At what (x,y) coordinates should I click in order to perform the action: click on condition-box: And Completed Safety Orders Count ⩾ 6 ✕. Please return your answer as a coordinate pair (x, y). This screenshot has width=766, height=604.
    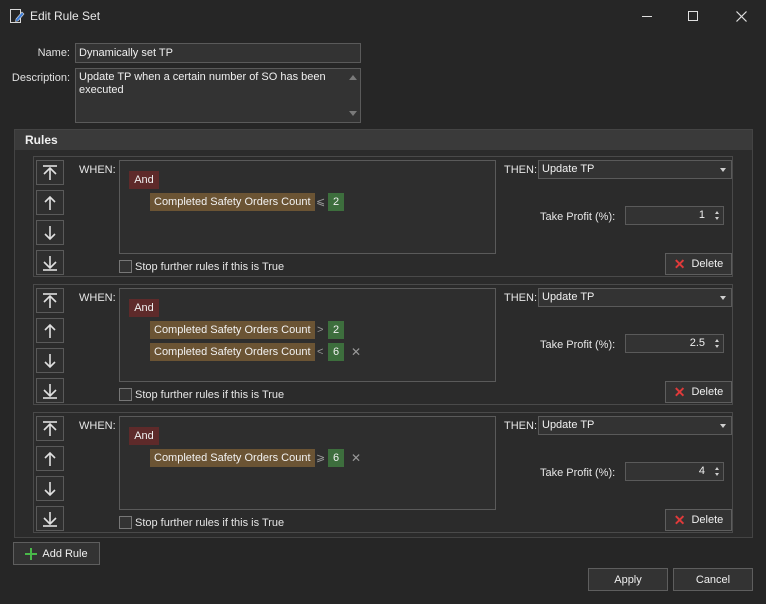
    Looking at the image, I should click on (307, 463).